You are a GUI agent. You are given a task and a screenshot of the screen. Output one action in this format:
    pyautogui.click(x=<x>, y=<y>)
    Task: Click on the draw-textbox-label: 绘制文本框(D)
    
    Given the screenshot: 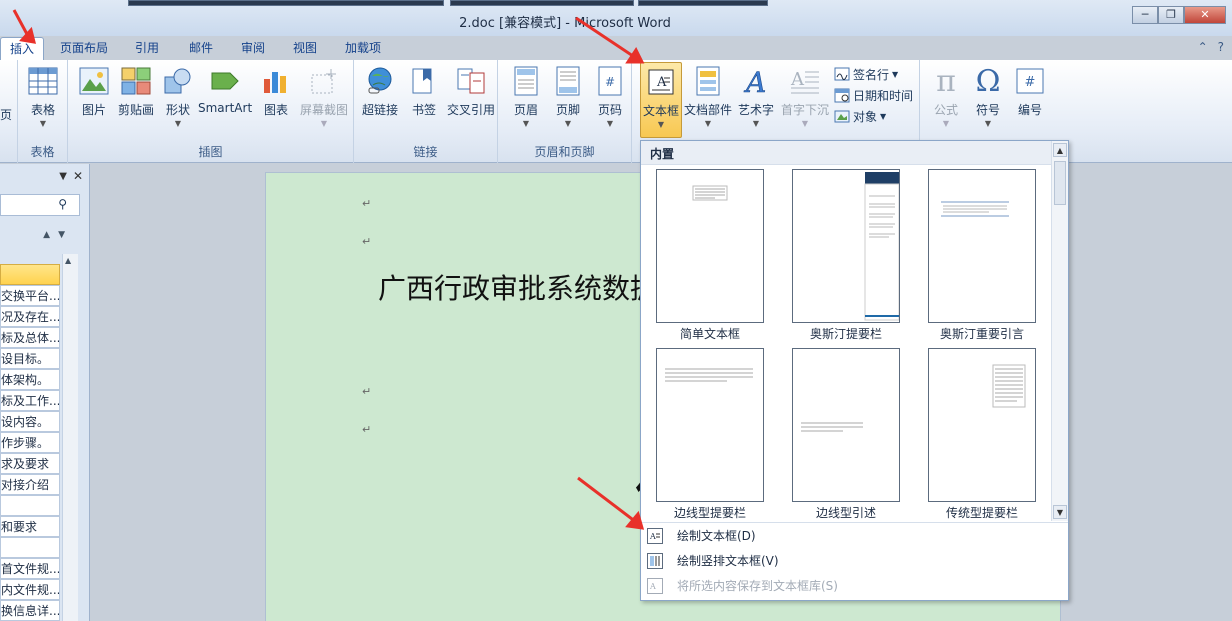 What is the action you would take?
    pyautogui.click(x=716, y=536)
    